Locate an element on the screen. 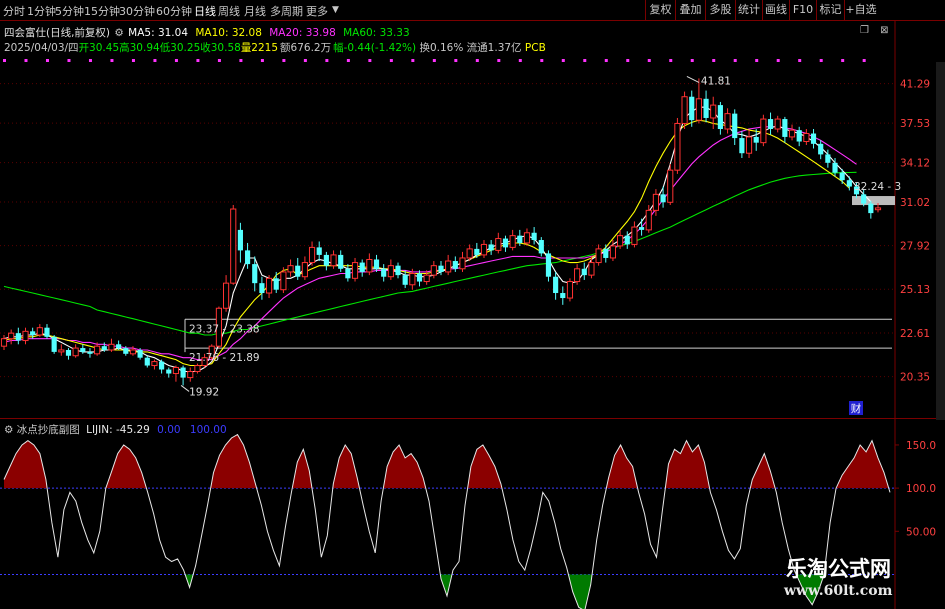 This screenshot has width=945, height=609. watermark-url: www.60lt.com is located at coordinates (838, 591).